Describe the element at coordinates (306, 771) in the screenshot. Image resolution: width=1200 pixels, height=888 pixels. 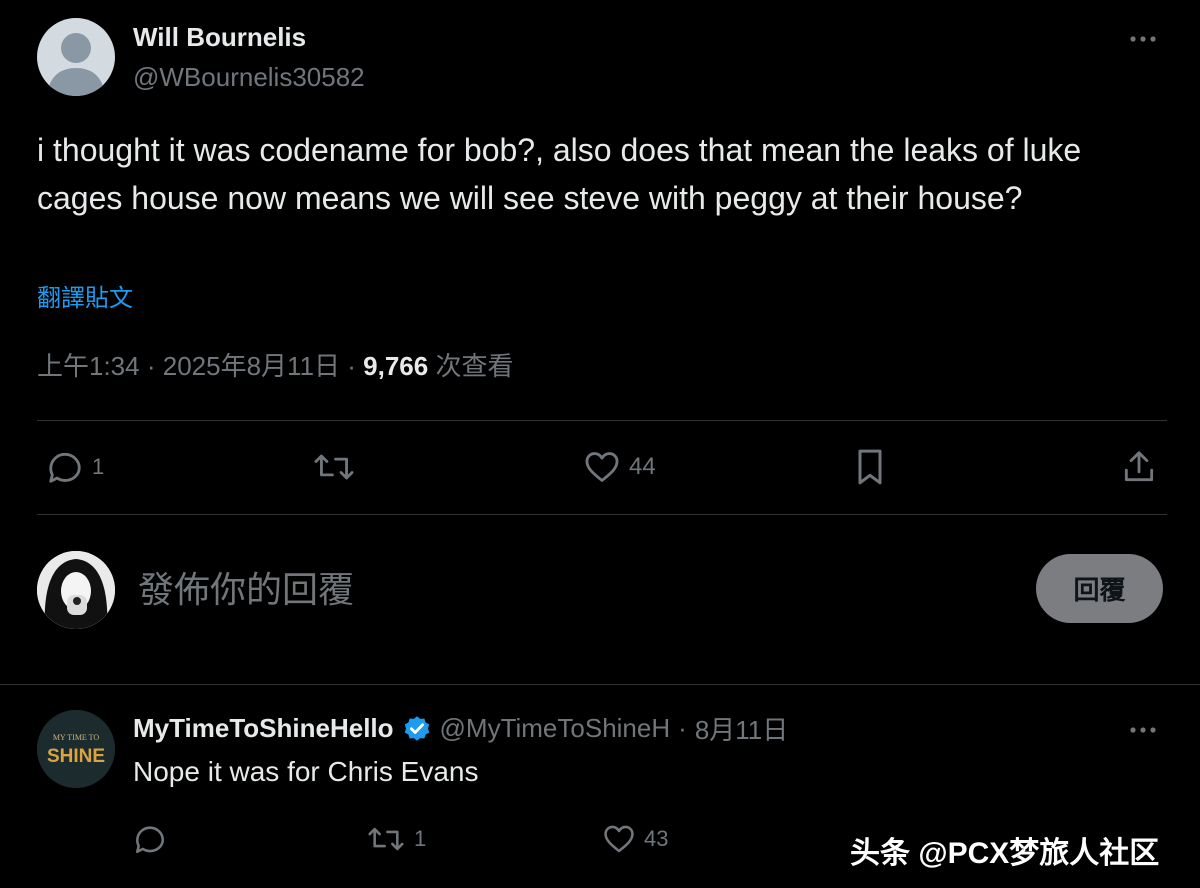
I see `reply-text: Nope it was for Chris Evans` at that location.